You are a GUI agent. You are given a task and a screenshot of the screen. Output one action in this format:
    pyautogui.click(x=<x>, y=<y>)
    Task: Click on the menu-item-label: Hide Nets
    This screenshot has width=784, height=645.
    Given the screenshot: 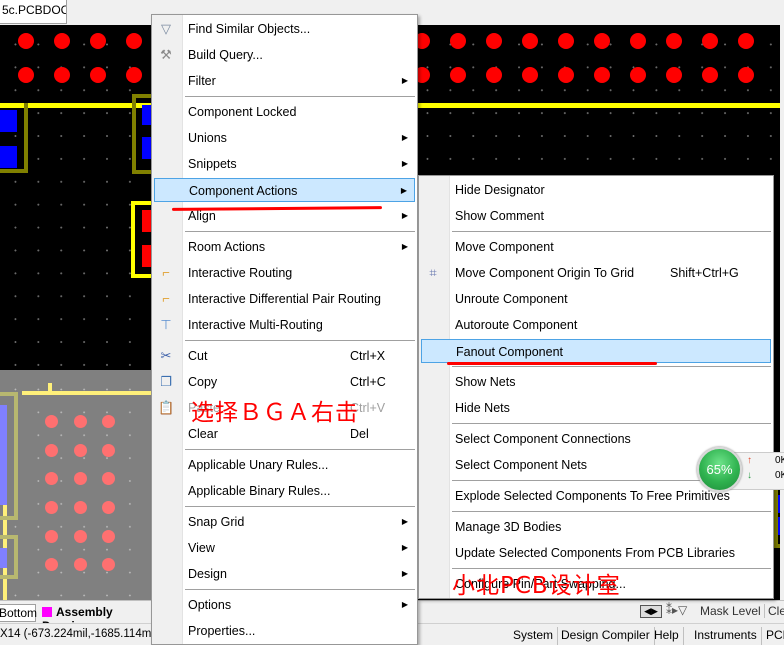 What is the action you would take?
    pyautogui.click(x=482, y=408)
    